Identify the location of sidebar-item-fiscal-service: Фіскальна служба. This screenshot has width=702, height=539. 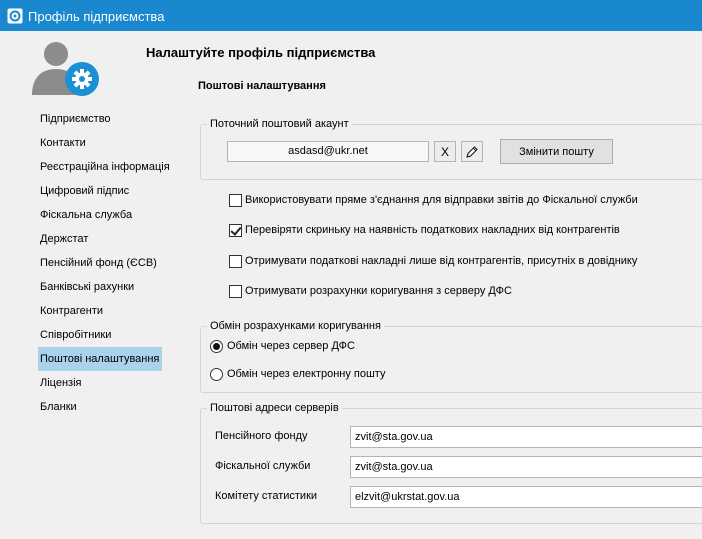
(100, 215).